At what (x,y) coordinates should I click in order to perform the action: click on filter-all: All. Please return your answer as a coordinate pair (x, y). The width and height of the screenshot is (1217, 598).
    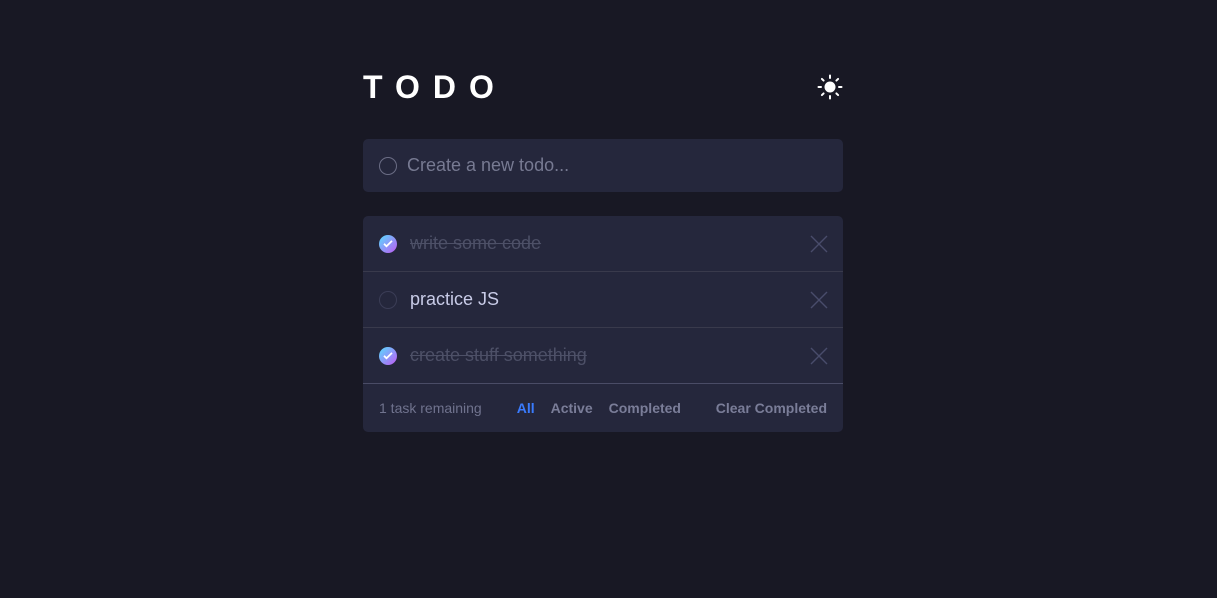
    Looking at the image, I should click on (526, 408).